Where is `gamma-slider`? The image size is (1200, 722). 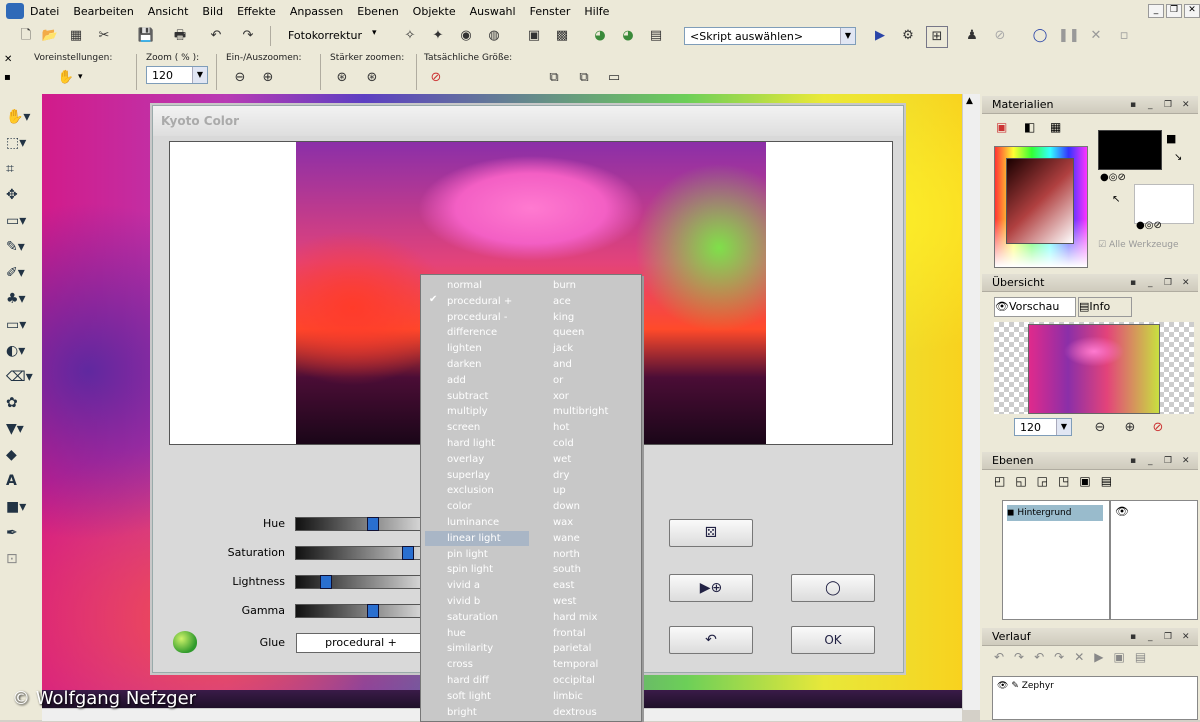
gamma-slider is located at coordinates (361, 611).